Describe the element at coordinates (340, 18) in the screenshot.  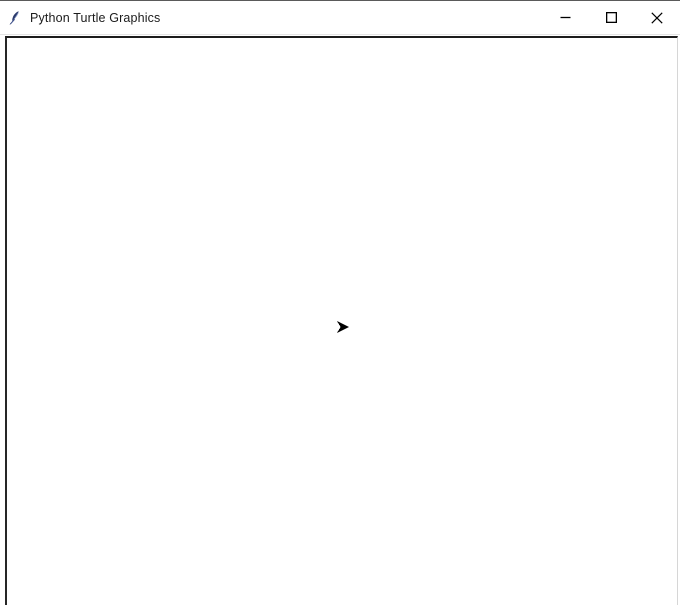
I see `titlebar: Python Turtle Graphics` at that location.